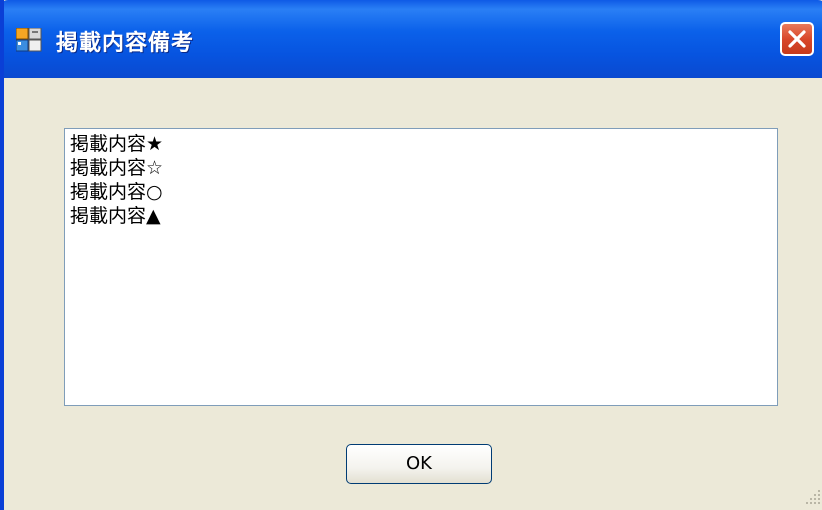 Image resolution: width=822 pixels, height=510 pixels. I want to click on app-window-icon, so click(28, 39).